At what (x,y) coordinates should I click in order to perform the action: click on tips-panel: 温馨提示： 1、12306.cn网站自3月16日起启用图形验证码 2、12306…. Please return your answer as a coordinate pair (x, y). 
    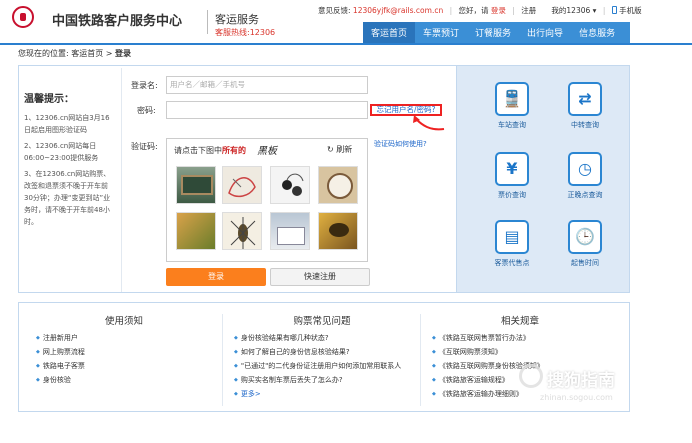
    Looking at the image, I should click on (70, 161).